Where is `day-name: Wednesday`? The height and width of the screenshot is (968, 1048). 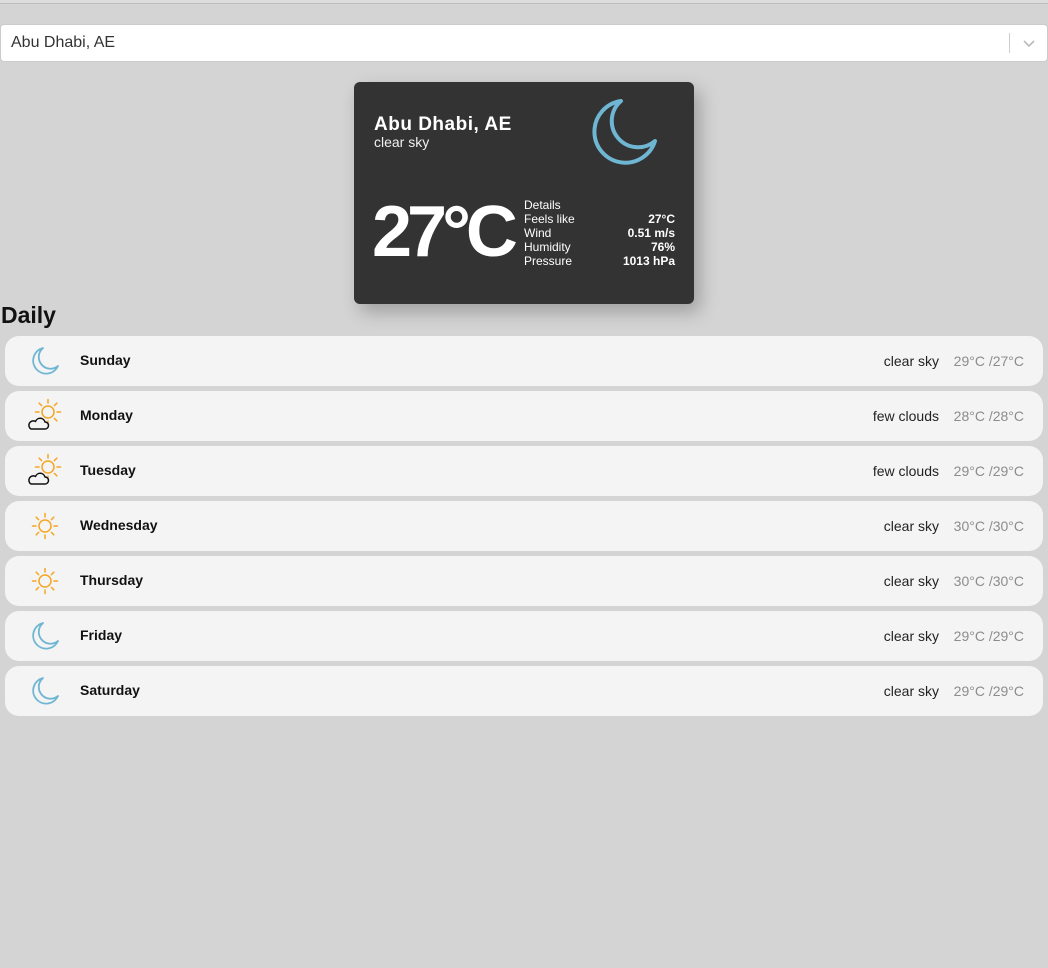 day-name: Wednesday is located at coordinates (119, 525).